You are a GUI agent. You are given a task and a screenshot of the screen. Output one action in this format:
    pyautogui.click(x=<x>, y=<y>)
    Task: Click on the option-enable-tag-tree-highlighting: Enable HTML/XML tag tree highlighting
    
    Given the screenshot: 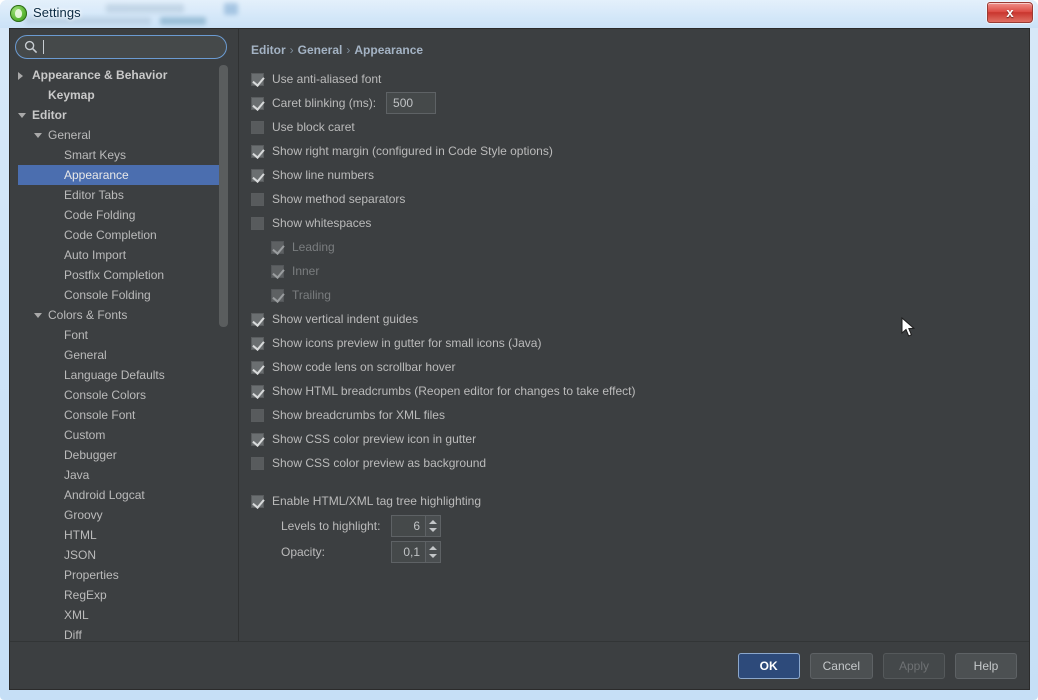 What is the action you would take?
    pyautogui.click(x=640, y=501)
    